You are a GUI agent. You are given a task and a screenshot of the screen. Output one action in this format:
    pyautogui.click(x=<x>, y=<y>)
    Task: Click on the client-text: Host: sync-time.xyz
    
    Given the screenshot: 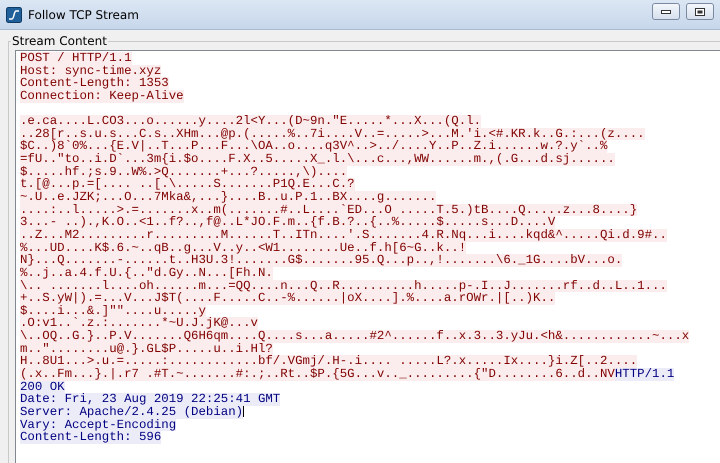 What is the action you would take?
    pyautogui.click(x=91, y=71)
    